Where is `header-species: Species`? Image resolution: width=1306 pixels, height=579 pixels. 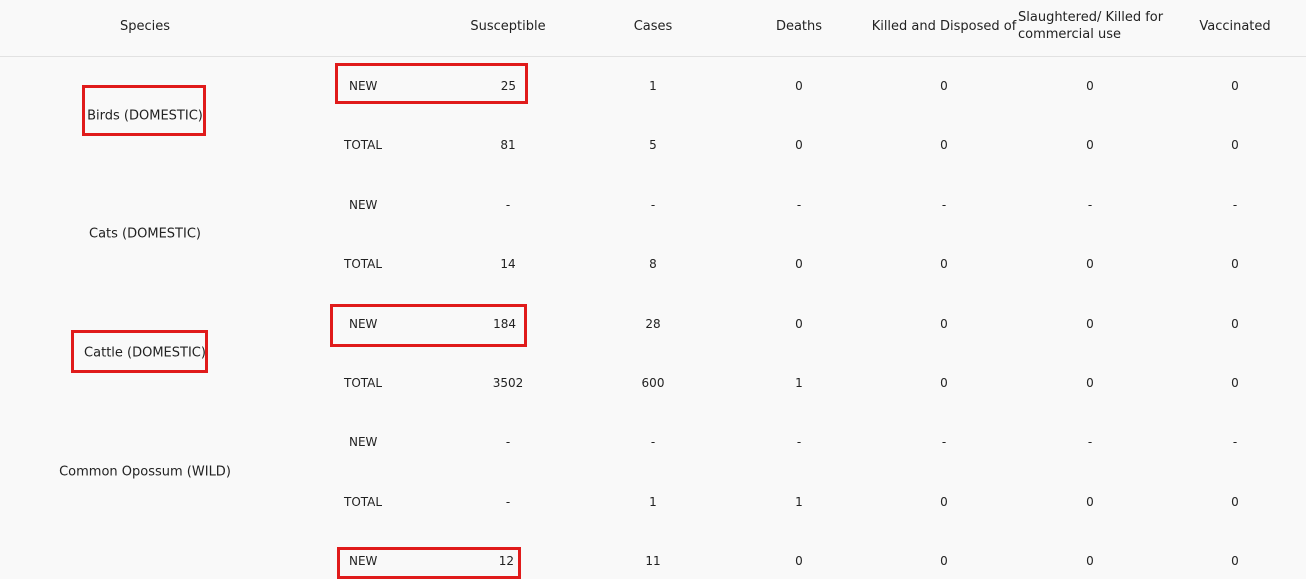 header-species: Species is located at coordinates (145, 26).